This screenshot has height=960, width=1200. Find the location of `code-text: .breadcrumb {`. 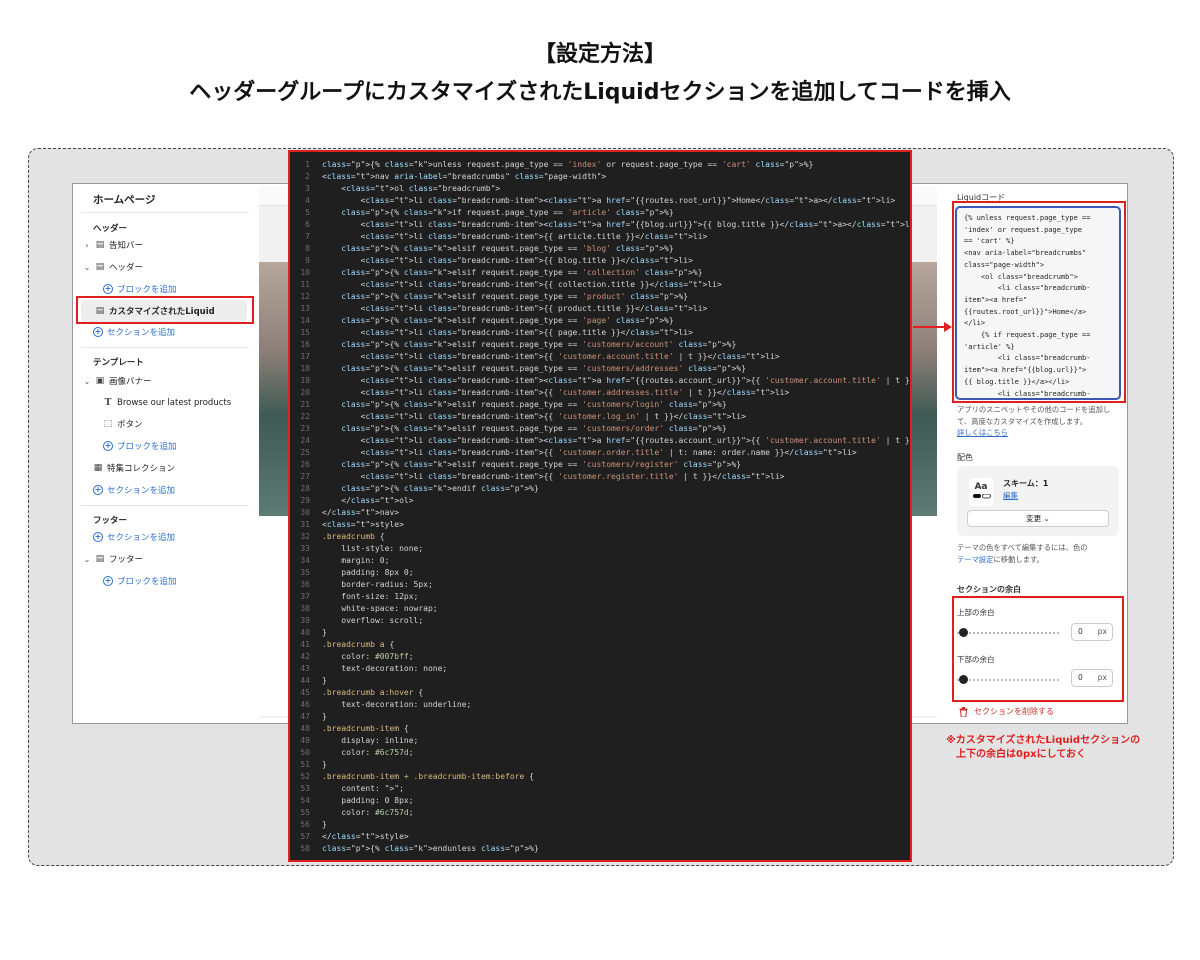

code-text: .breadcrumb { is located at coordinates (353, 536).